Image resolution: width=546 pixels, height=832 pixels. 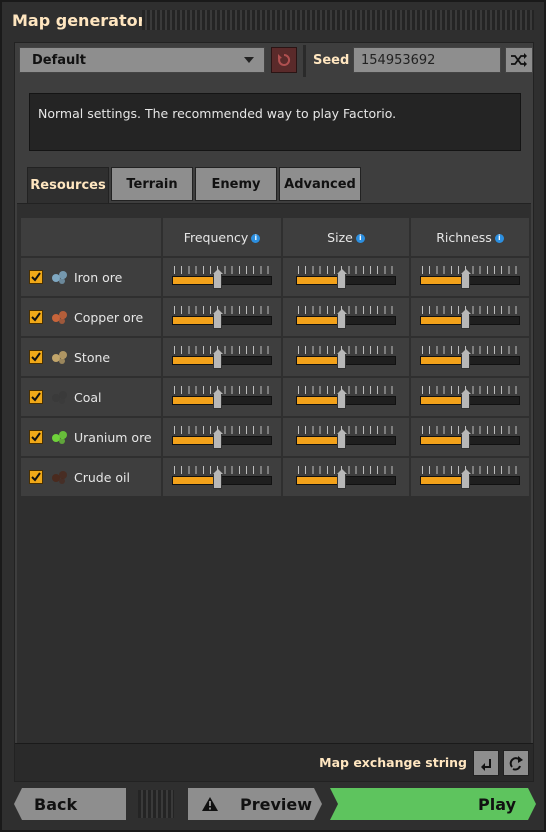 What do you see at coordinates (91, 477) in the screenshot?
I see `resource-name-wrap: Crude oil` at bounding box center [91, 477].